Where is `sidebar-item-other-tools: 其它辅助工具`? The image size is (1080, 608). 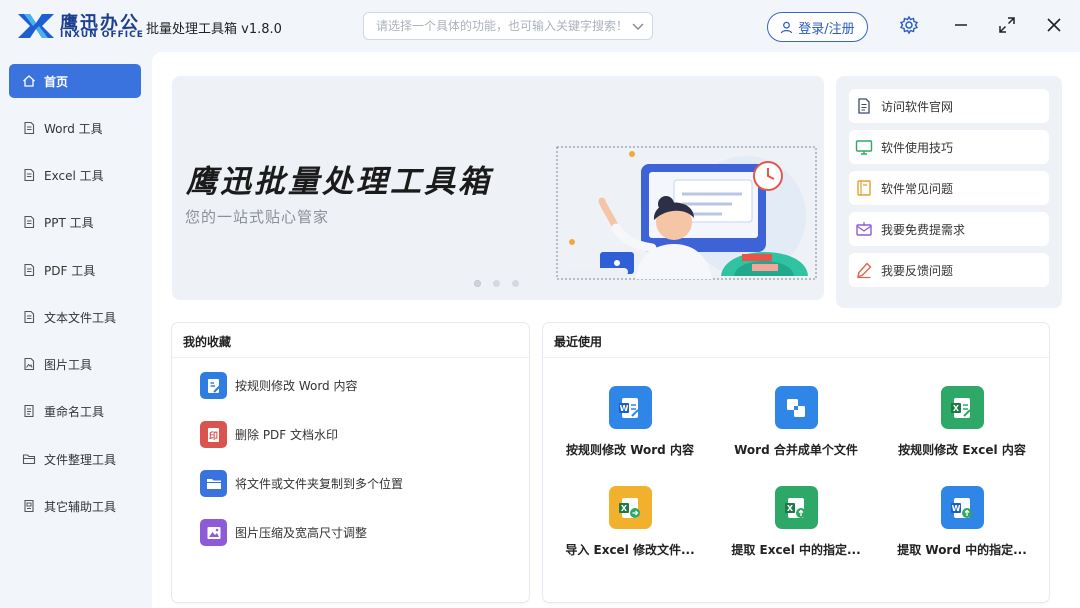
sidebar-item-other-tools: 其它辅助工具 is located at coordinates (75, 506).